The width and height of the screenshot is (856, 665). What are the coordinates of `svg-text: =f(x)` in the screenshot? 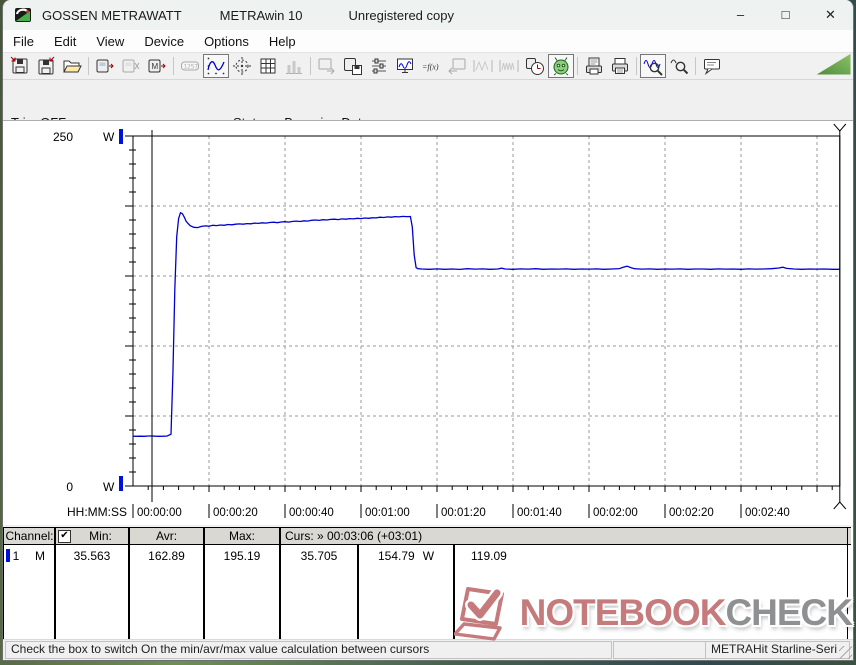 It's located at (430, 67).